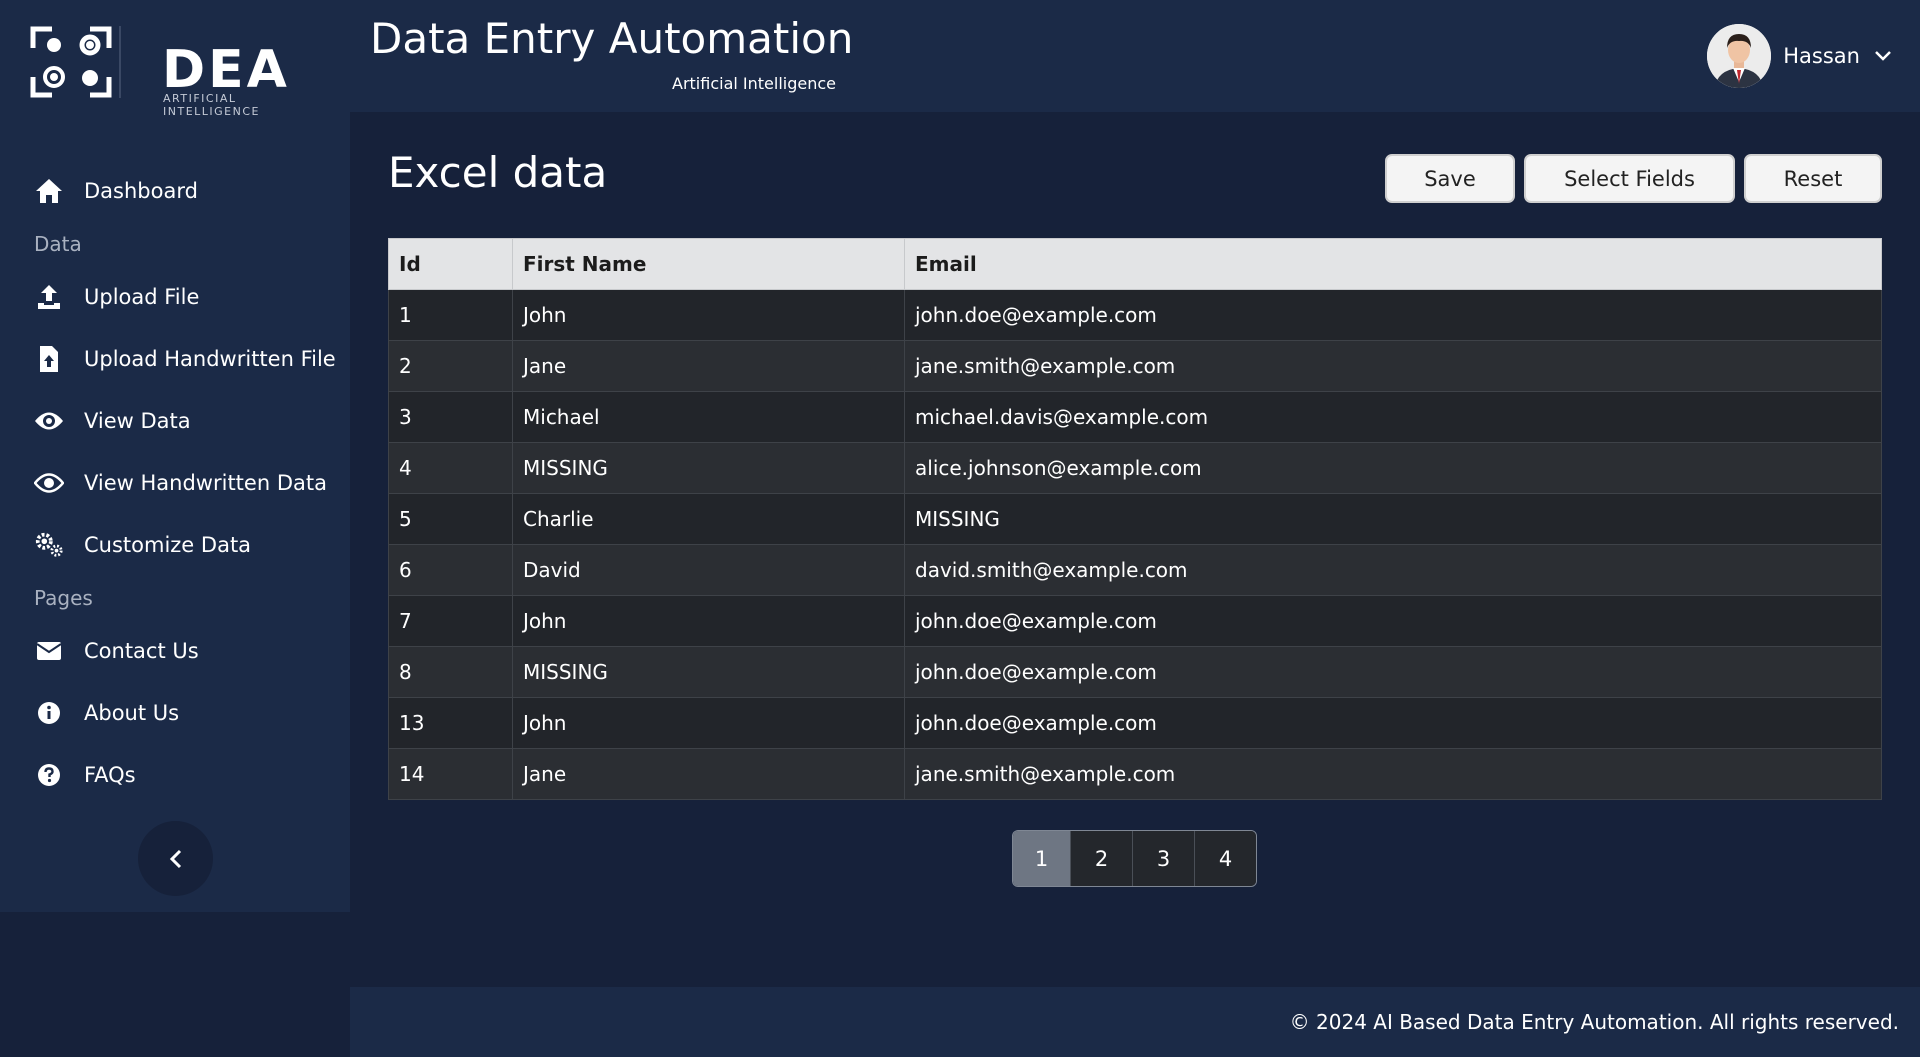  What do you see at coordinates (450, 417) in the screenshot?
I see `cell-id: 3` at bounding box center [450, 417].